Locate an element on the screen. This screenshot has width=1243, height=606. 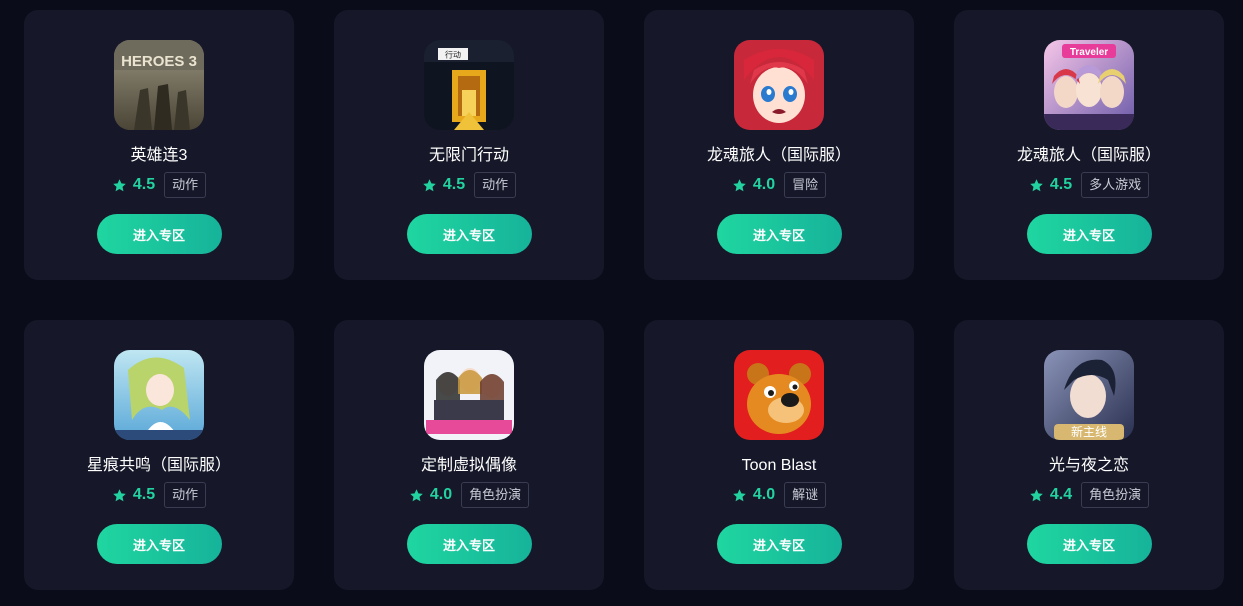
company-of-heroes-3-icon: HEROES 3 is located at coordinates (159, 85).